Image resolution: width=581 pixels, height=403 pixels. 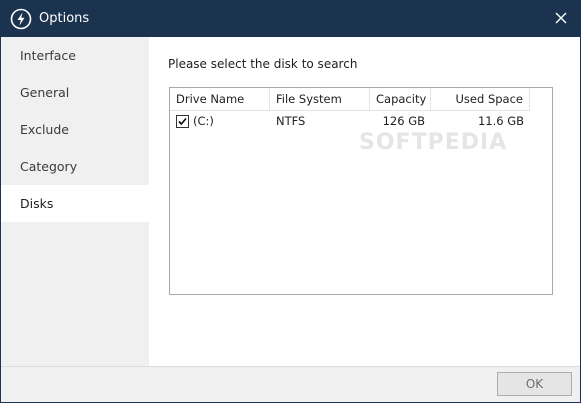 What do you see at coordinates (75, 92) in the screenshot?
I see `sidebar-item-general: General` at bounding box center [75, 92].